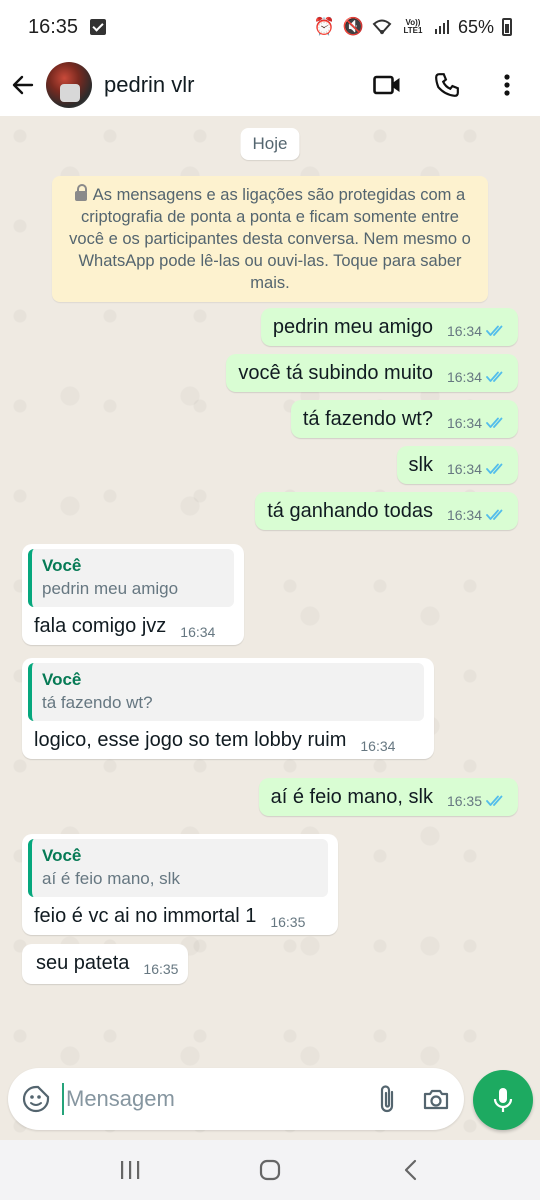 The image size is (540, 1200). I want to click on avatar, so click(69, 85).